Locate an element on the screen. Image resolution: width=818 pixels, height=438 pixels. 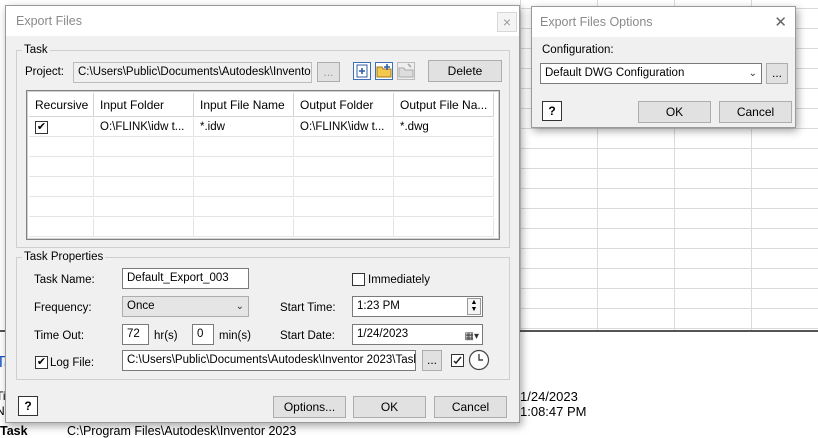
immediately-checkbox is located at coordinates (358, 279).